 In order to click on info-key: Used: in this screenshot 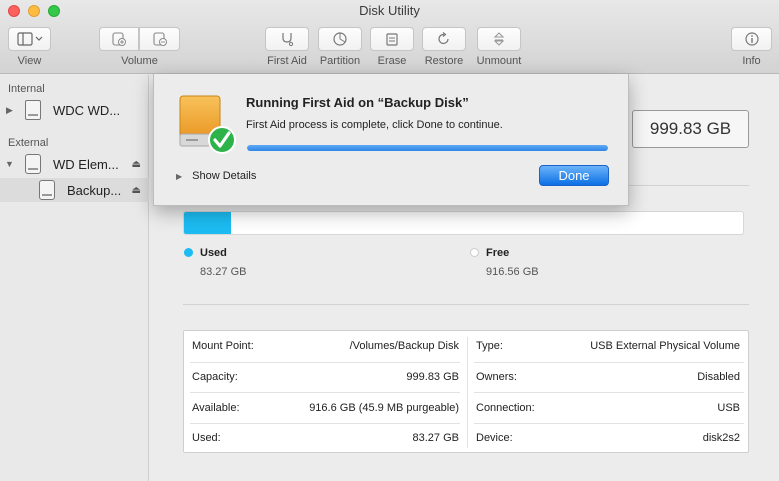, I will do `click(206, 438)`.